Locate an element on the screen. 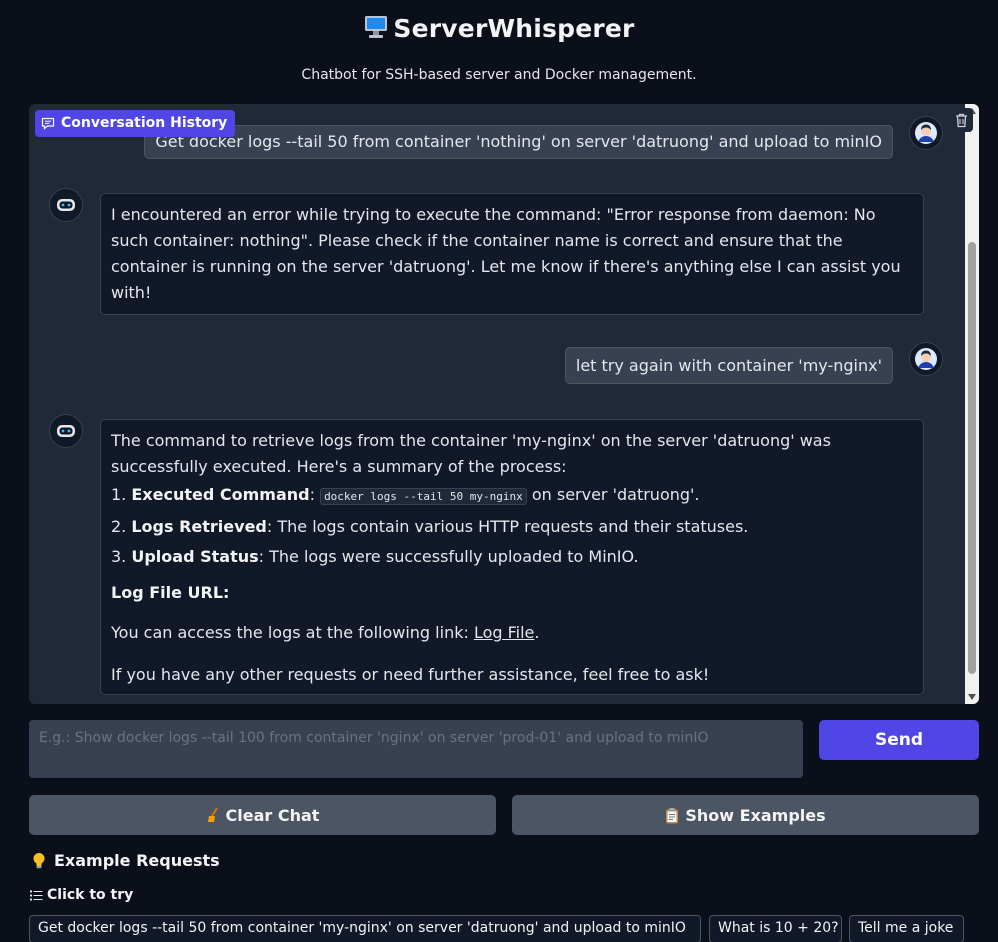 The width and height of the screenshot is (998, 942). conversation-history-label: Conversation History is located at coordinates (135, 123).